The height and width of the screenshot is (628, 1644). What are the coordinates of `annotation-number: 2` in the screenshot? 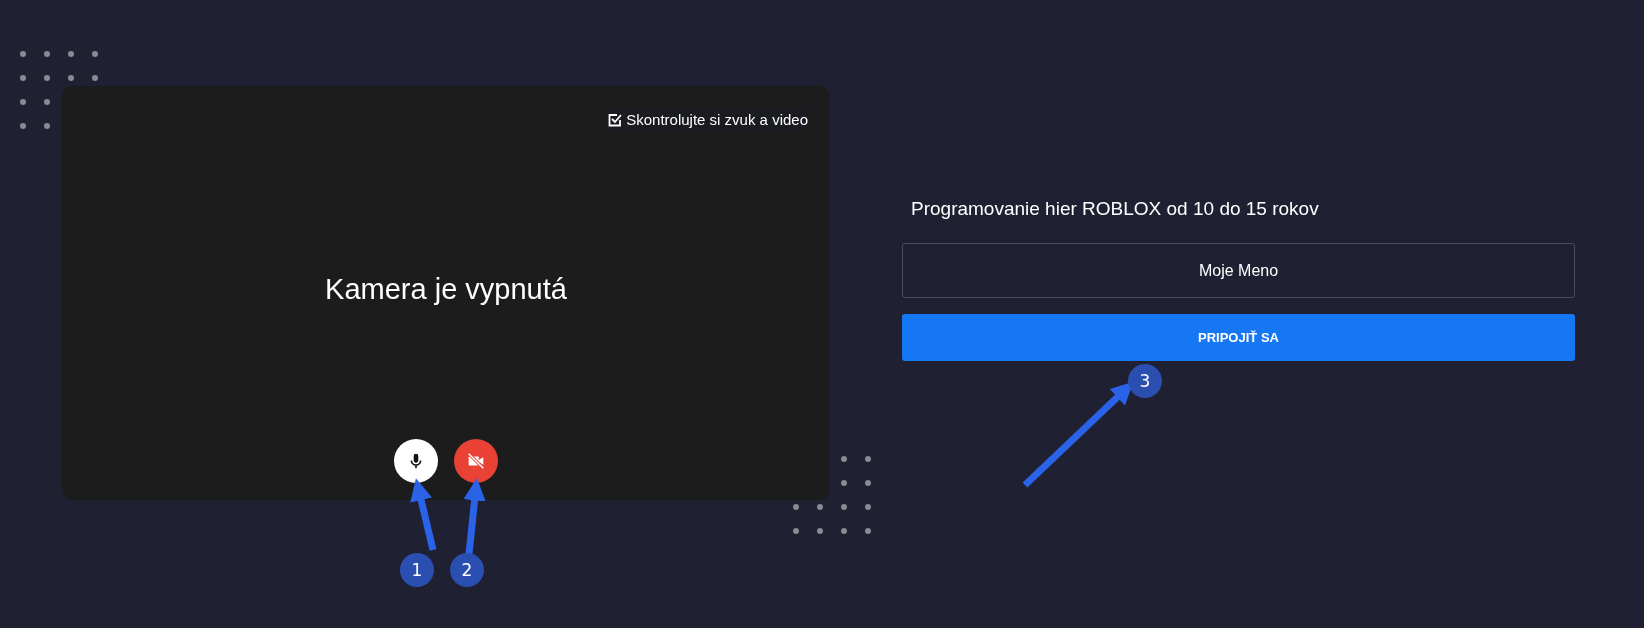 It's located at (467, 570).